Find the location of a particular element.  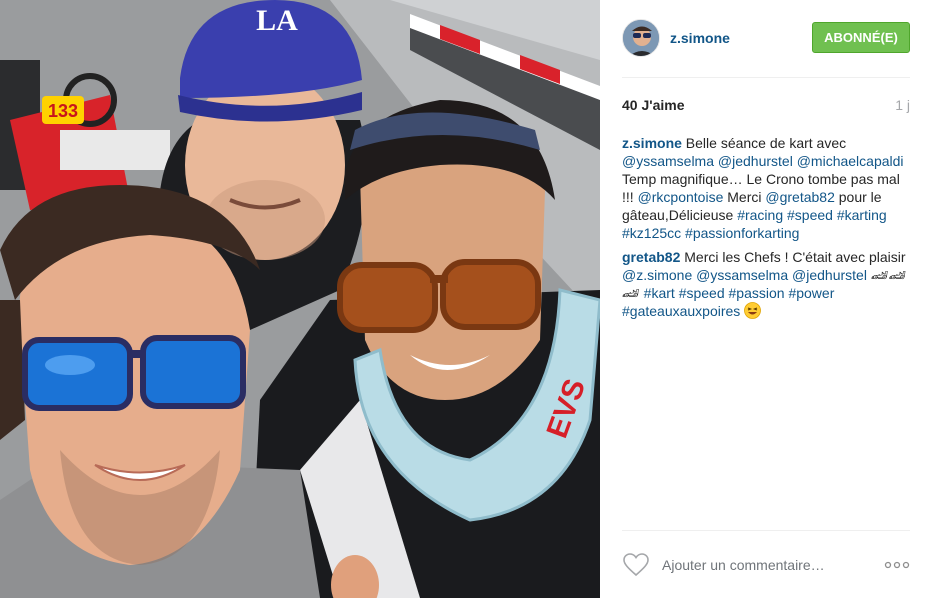

hashtag-link: #racing is located at coordinates (760, 215).